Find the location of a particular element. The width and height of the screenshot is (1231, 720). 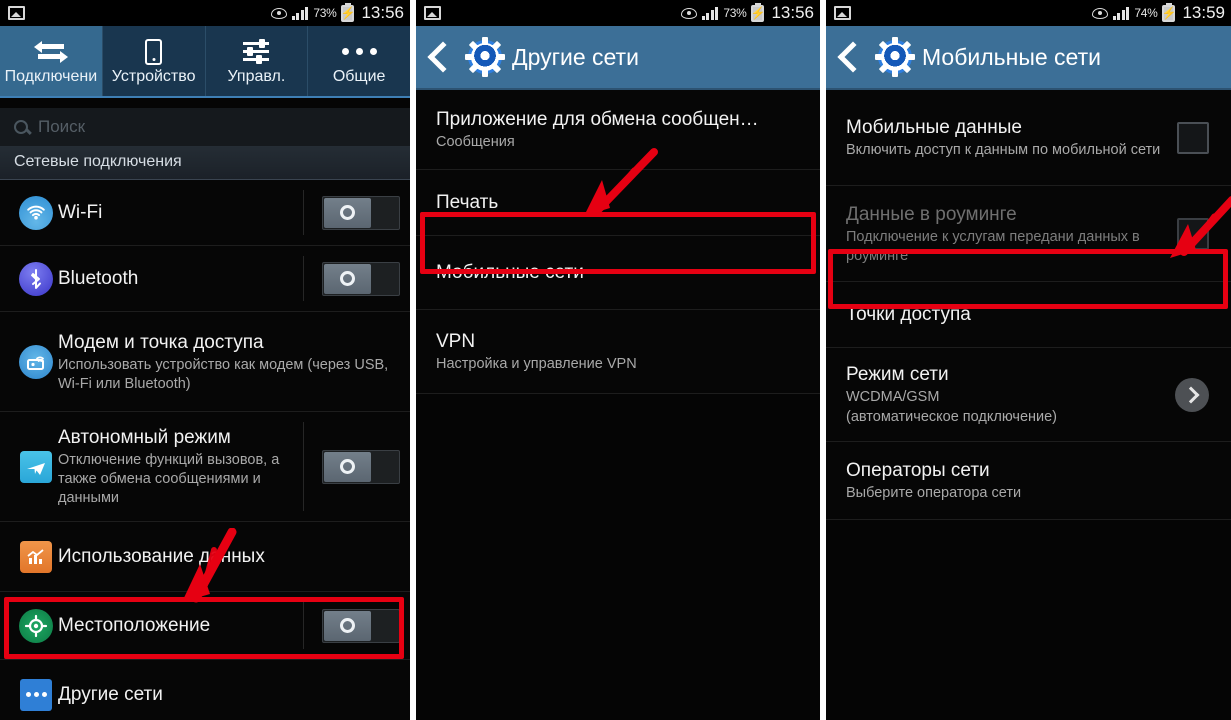

airplane-mode-toggle is located at coordinates (361, 466).